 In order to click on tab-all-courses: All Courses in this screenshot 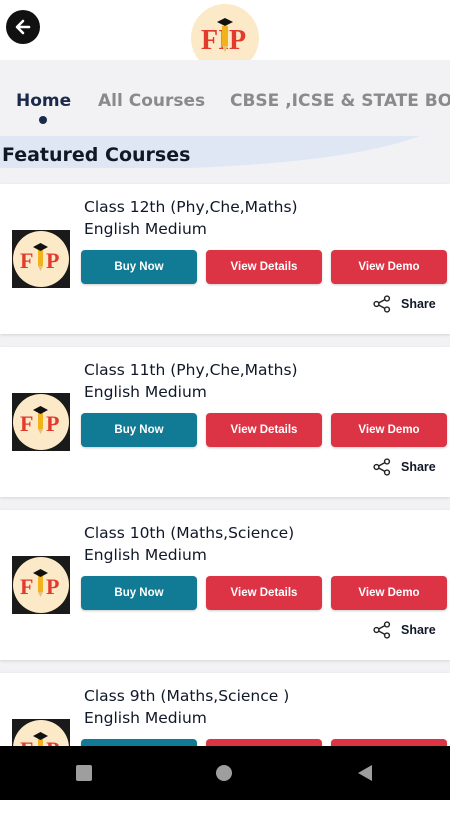, I will do `click(151, 101)`.